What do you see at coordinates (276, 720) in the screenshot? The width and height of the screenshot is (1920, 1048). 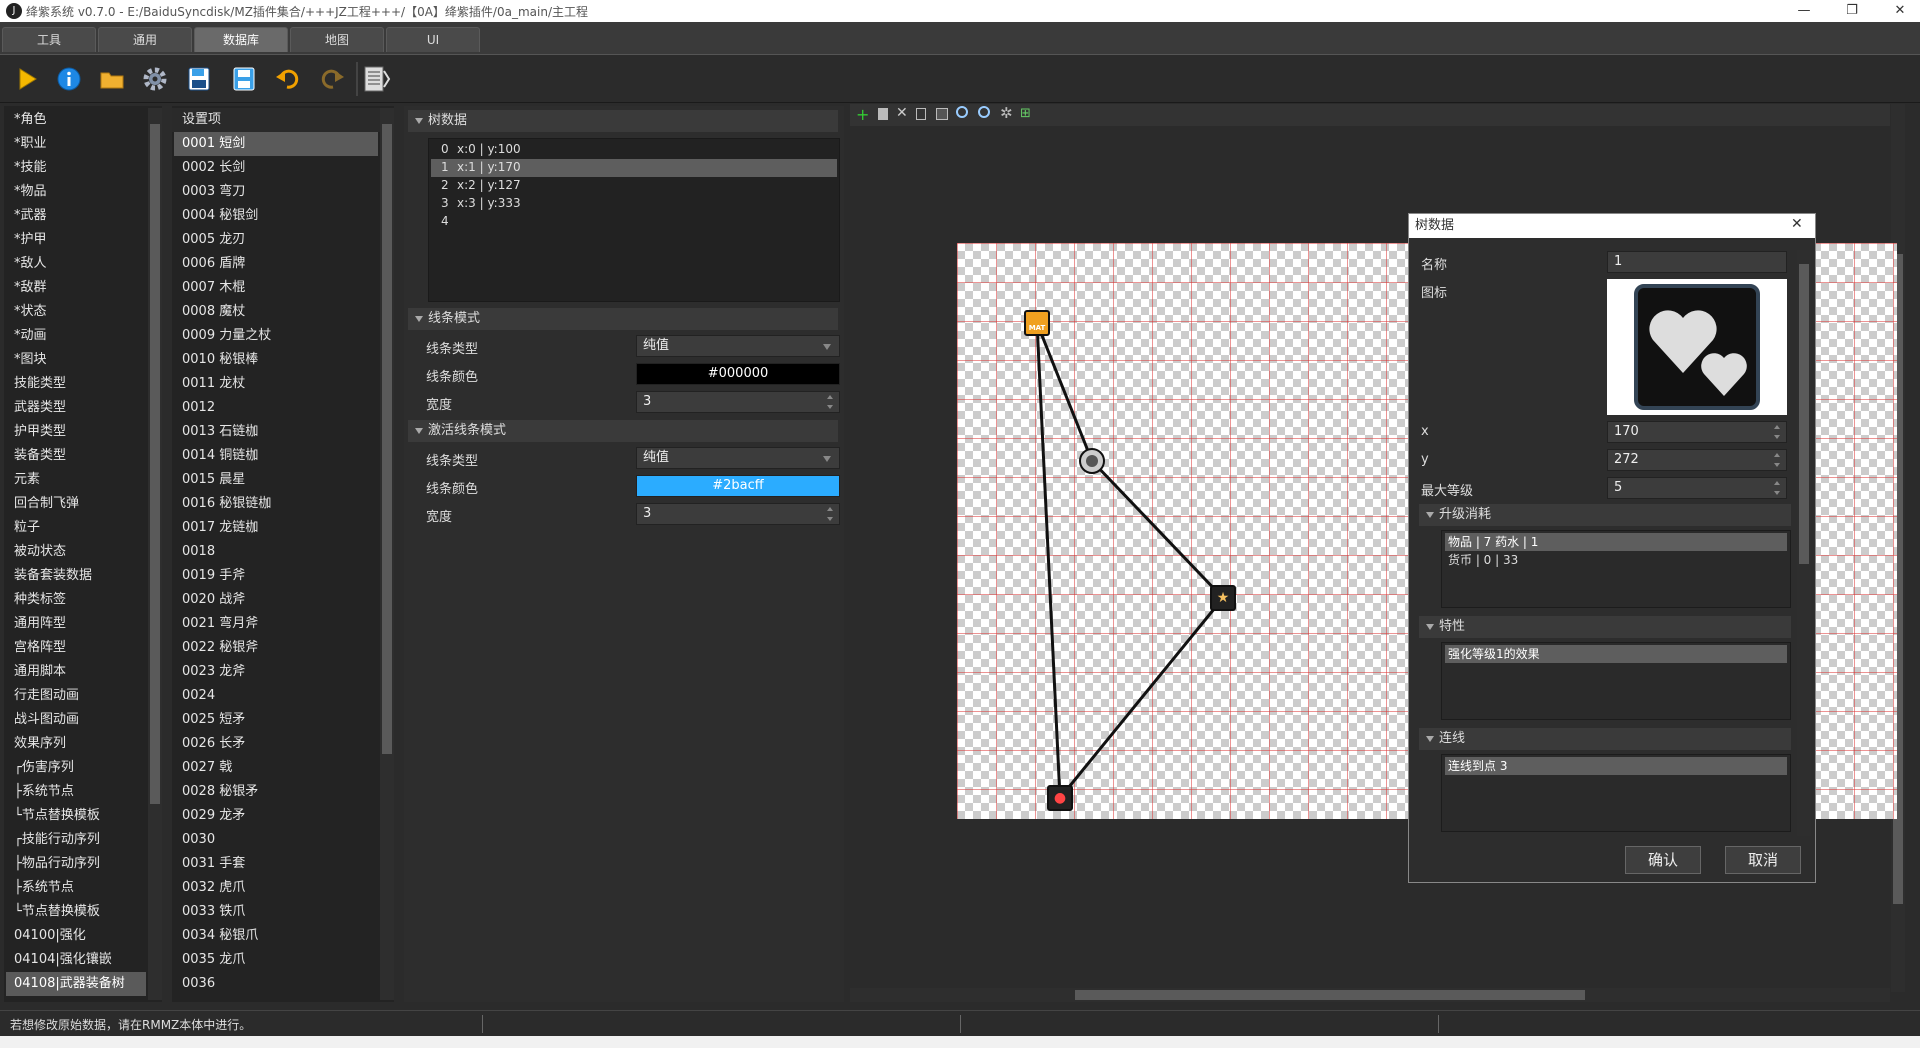 I see `settings-item: 0025 短矛` at bounding box center [276, 720].